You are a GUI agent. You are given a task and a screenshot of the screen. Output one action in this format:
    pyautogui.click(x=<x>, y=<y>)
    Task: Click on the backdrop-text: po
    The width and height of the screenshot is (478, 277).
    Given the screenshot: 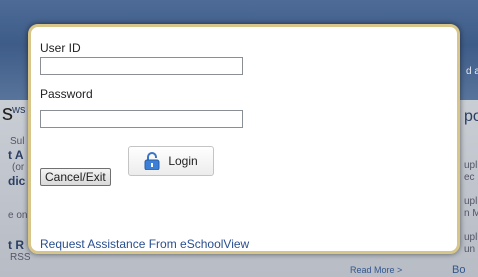 What is the action you would take?
    pyautogui.click(x=471, y=116)
    